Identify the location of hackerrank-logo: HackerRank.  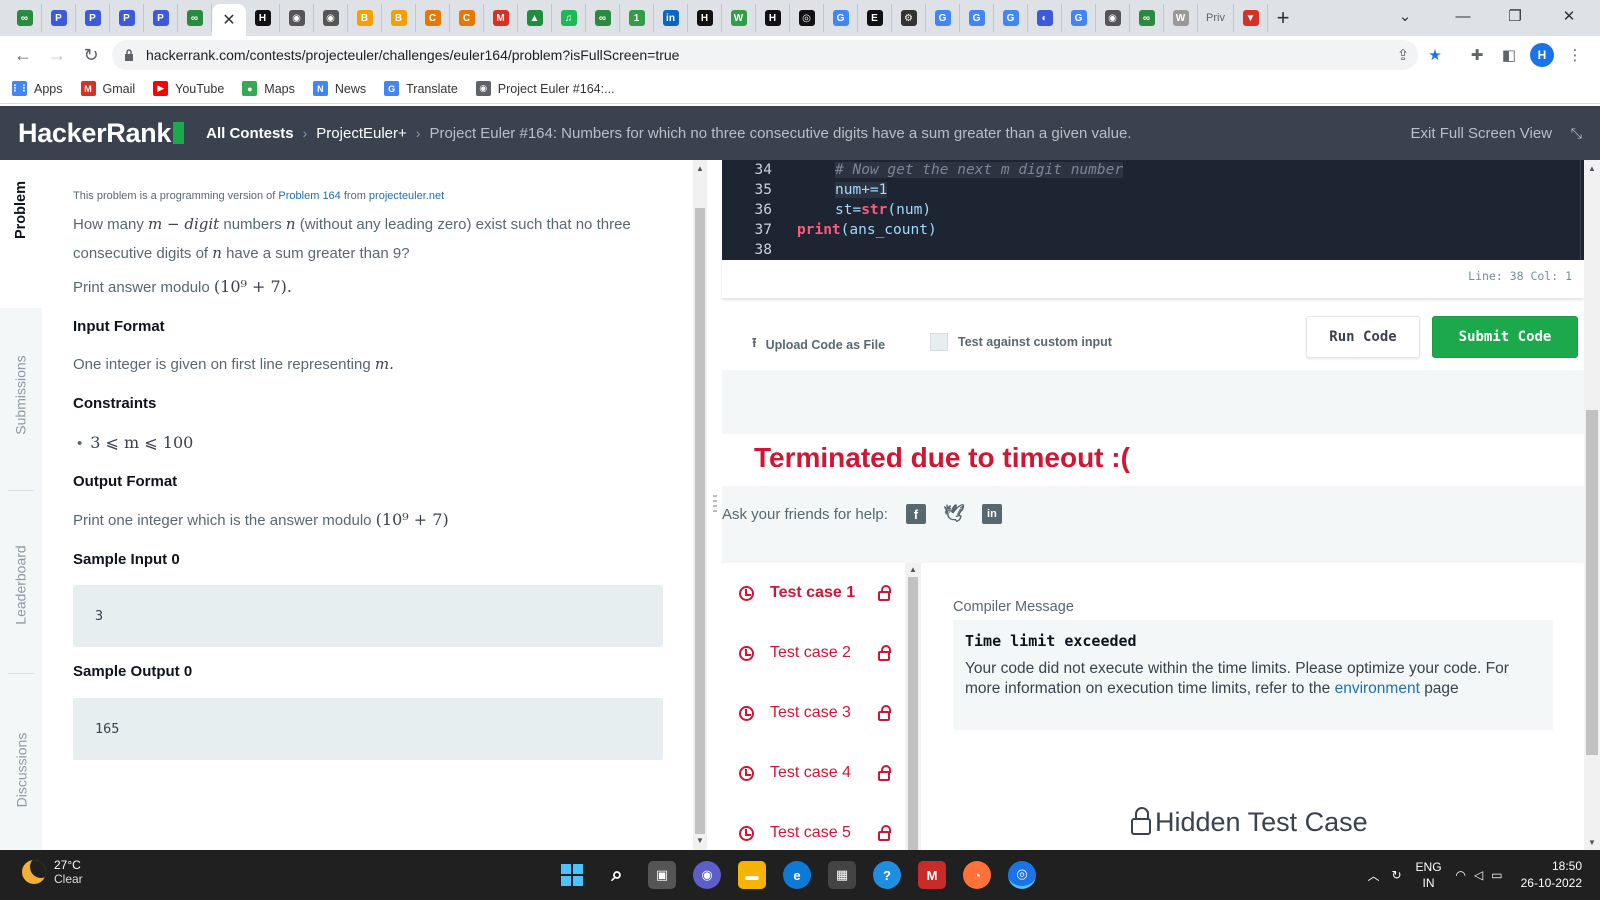
(101, 133).